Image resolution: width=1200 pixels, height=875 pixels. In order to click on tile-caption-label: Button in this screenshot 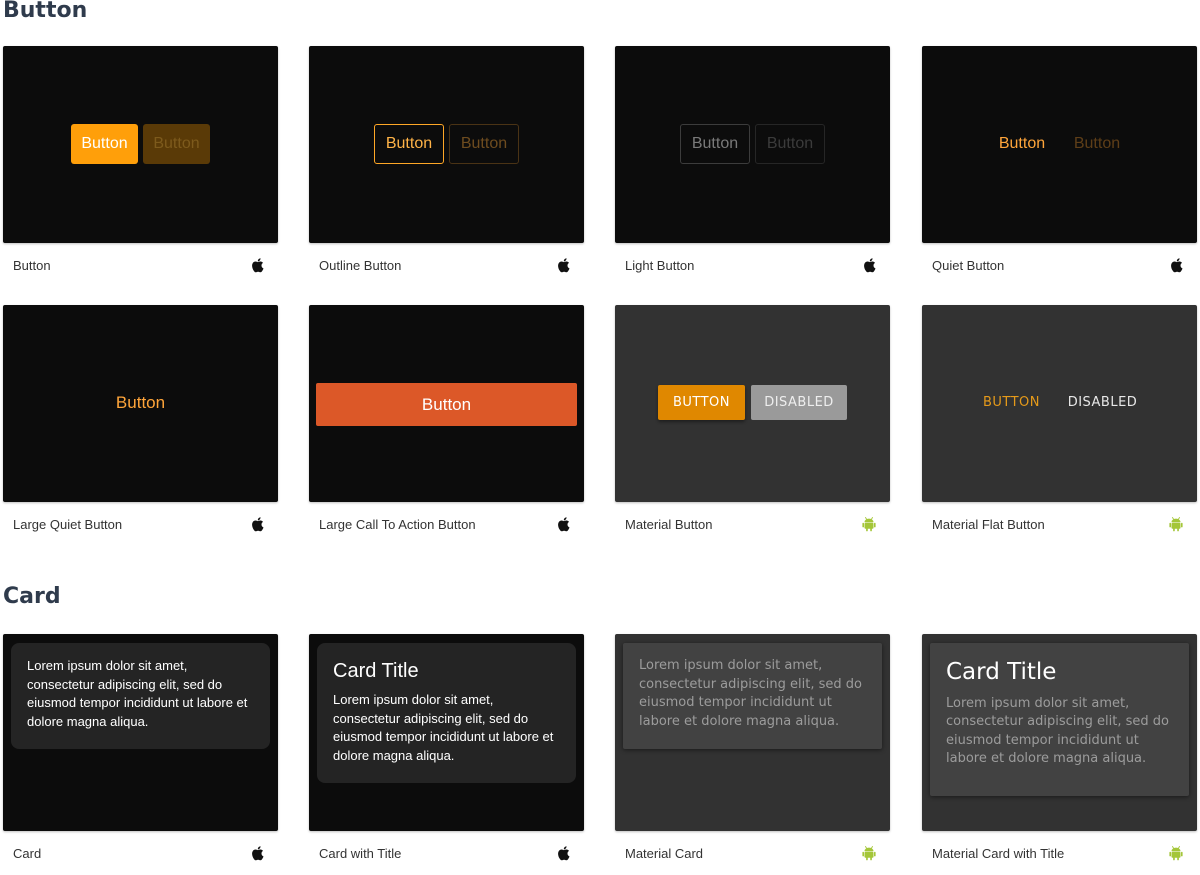, I will do `click(32, 265)`.